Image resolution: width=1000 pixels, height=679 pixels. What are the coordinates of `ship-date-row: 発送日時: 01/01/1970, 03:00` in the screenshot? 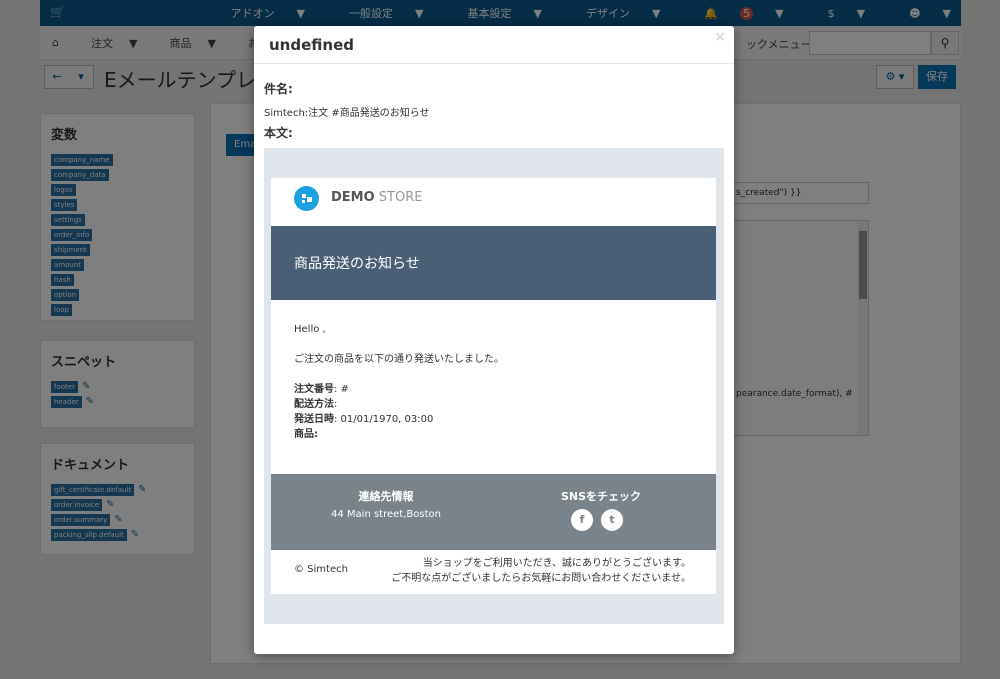 It's located at (364, 419).